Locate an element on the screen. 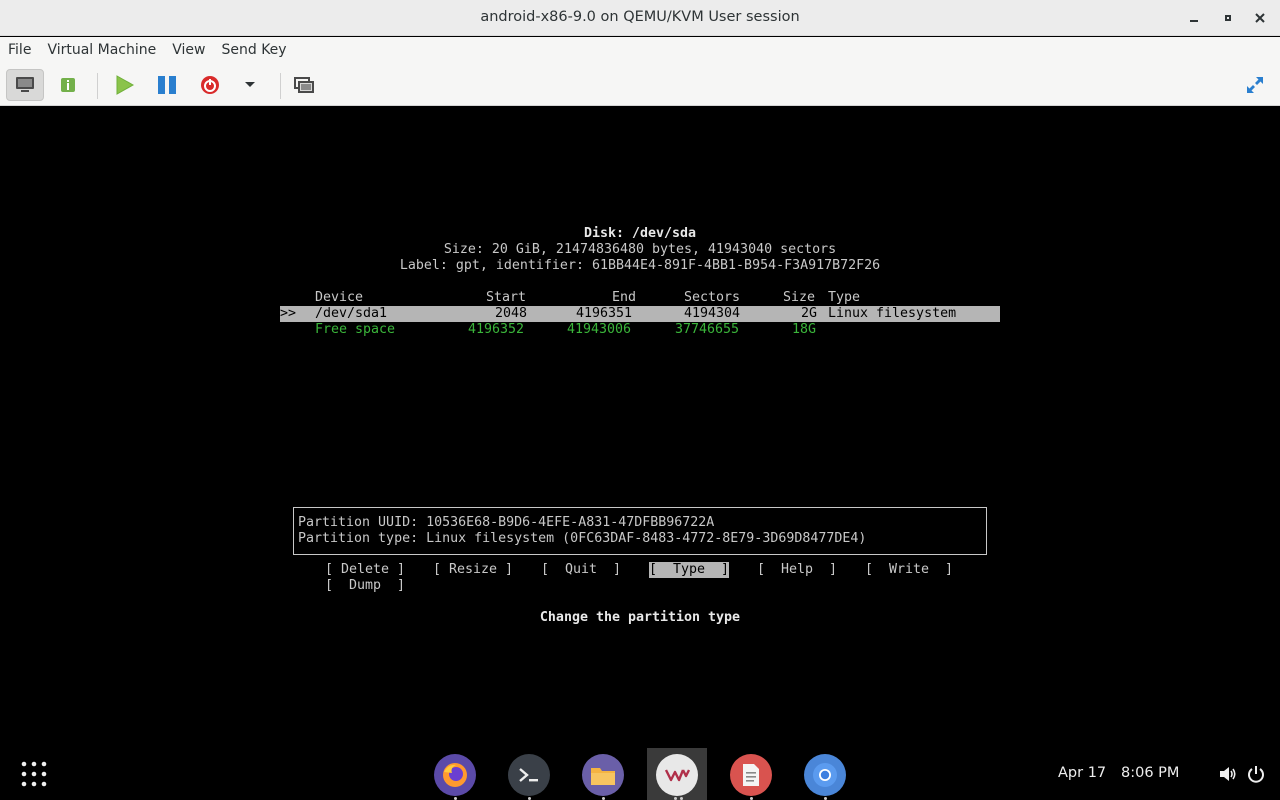 This screenshot has height=800, width=1280. action-hint: Change the partition type is located at coordinates (640, 617).